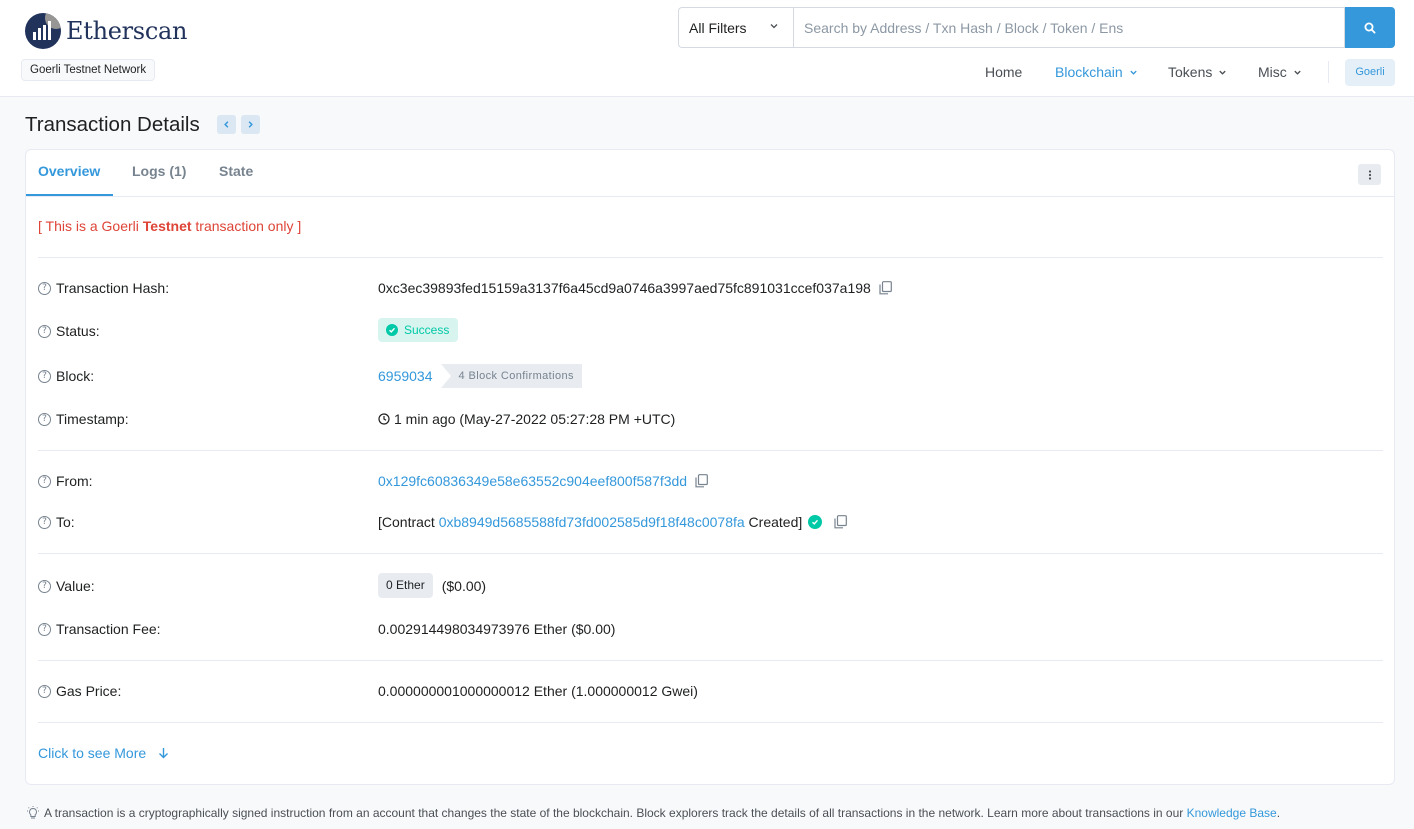 This screenshot has width=1414, height=829. Describe the element at coordinates (1232, 813) in the screenshot. I see `knowledge-base-link: Knowledge Base` at that location.